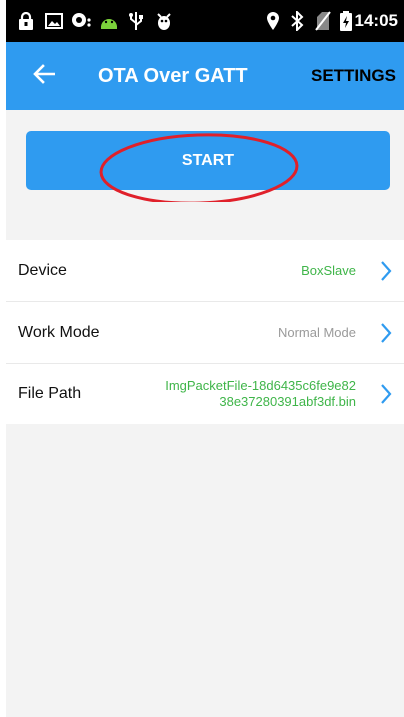  I want to click on battery-icon, so click(346, 21).